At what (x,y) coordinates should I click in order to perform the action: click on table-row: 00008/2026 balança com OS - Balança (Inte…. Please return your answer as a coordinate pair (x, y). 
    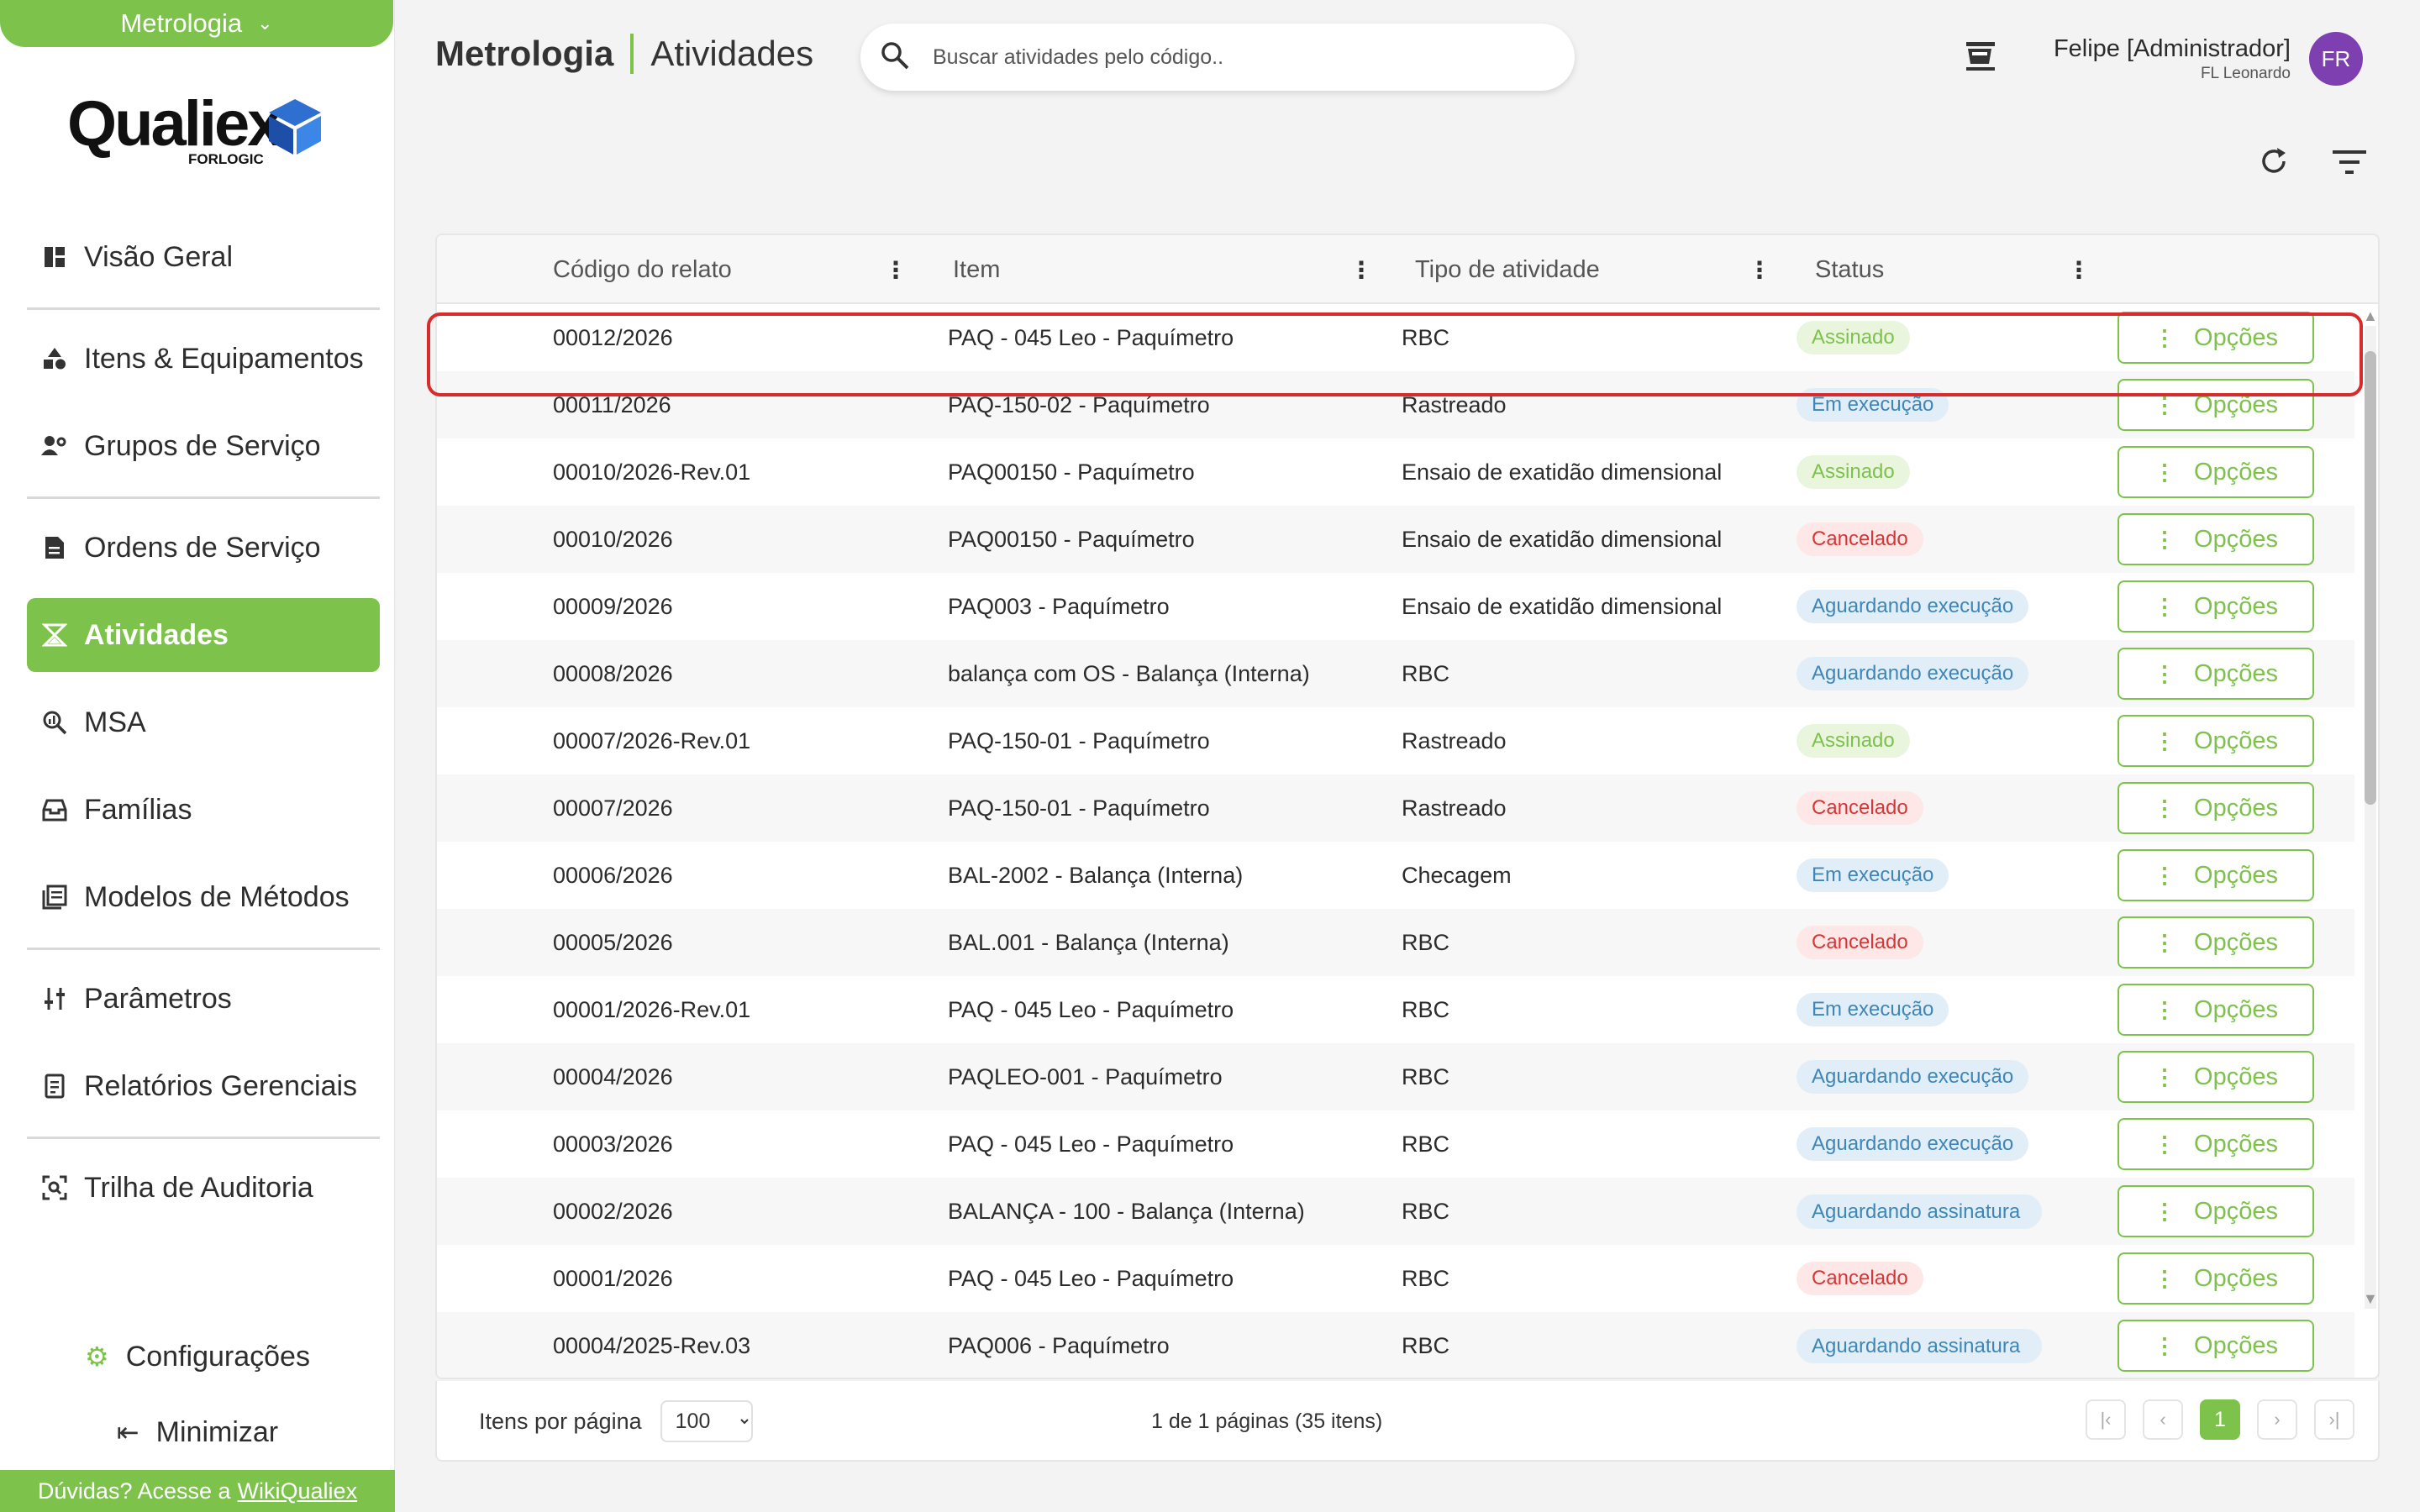
    Looking at the image, I should click on (1395, 673).